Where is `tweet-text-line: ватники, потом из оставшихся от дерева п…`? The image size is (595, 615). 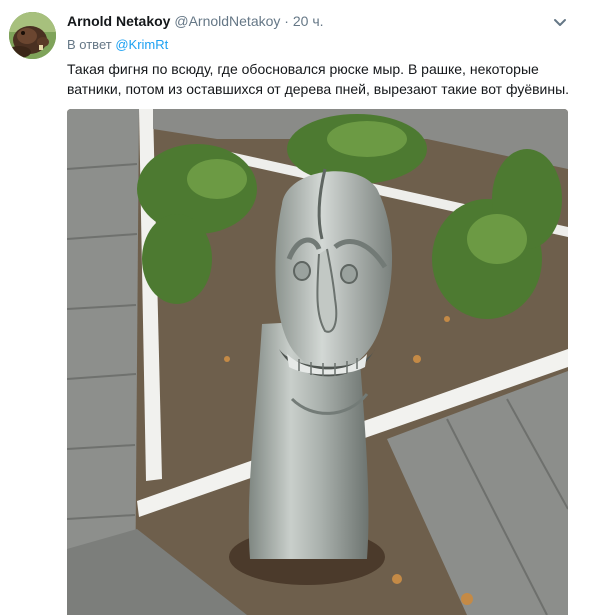
tweet-text-line: ватники, потом из оставшихся от дерева п… is located at coordinates (318, 89).